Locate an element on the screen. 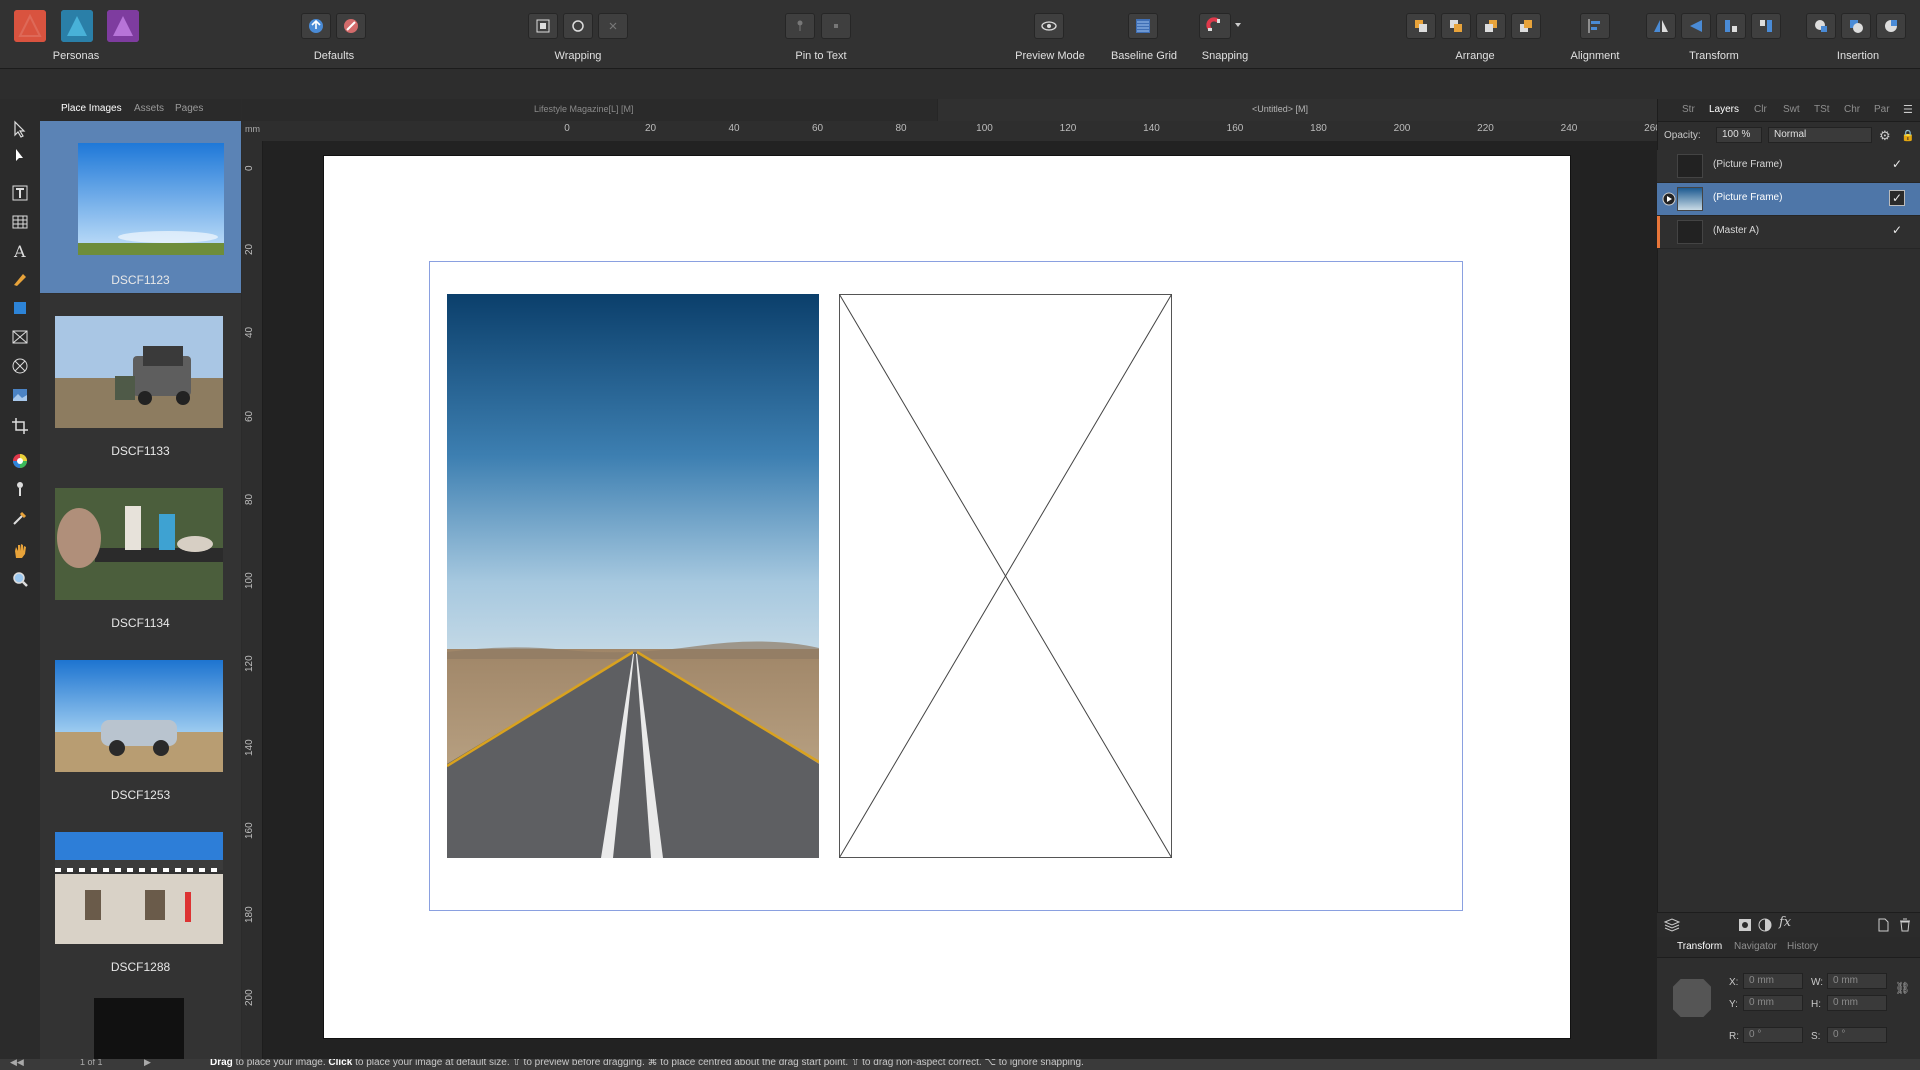 Image resolution: width=1920 pixels, height=1070 pixels. link-aspect-icon: ⛓ is located at coordinates (1902, 988).